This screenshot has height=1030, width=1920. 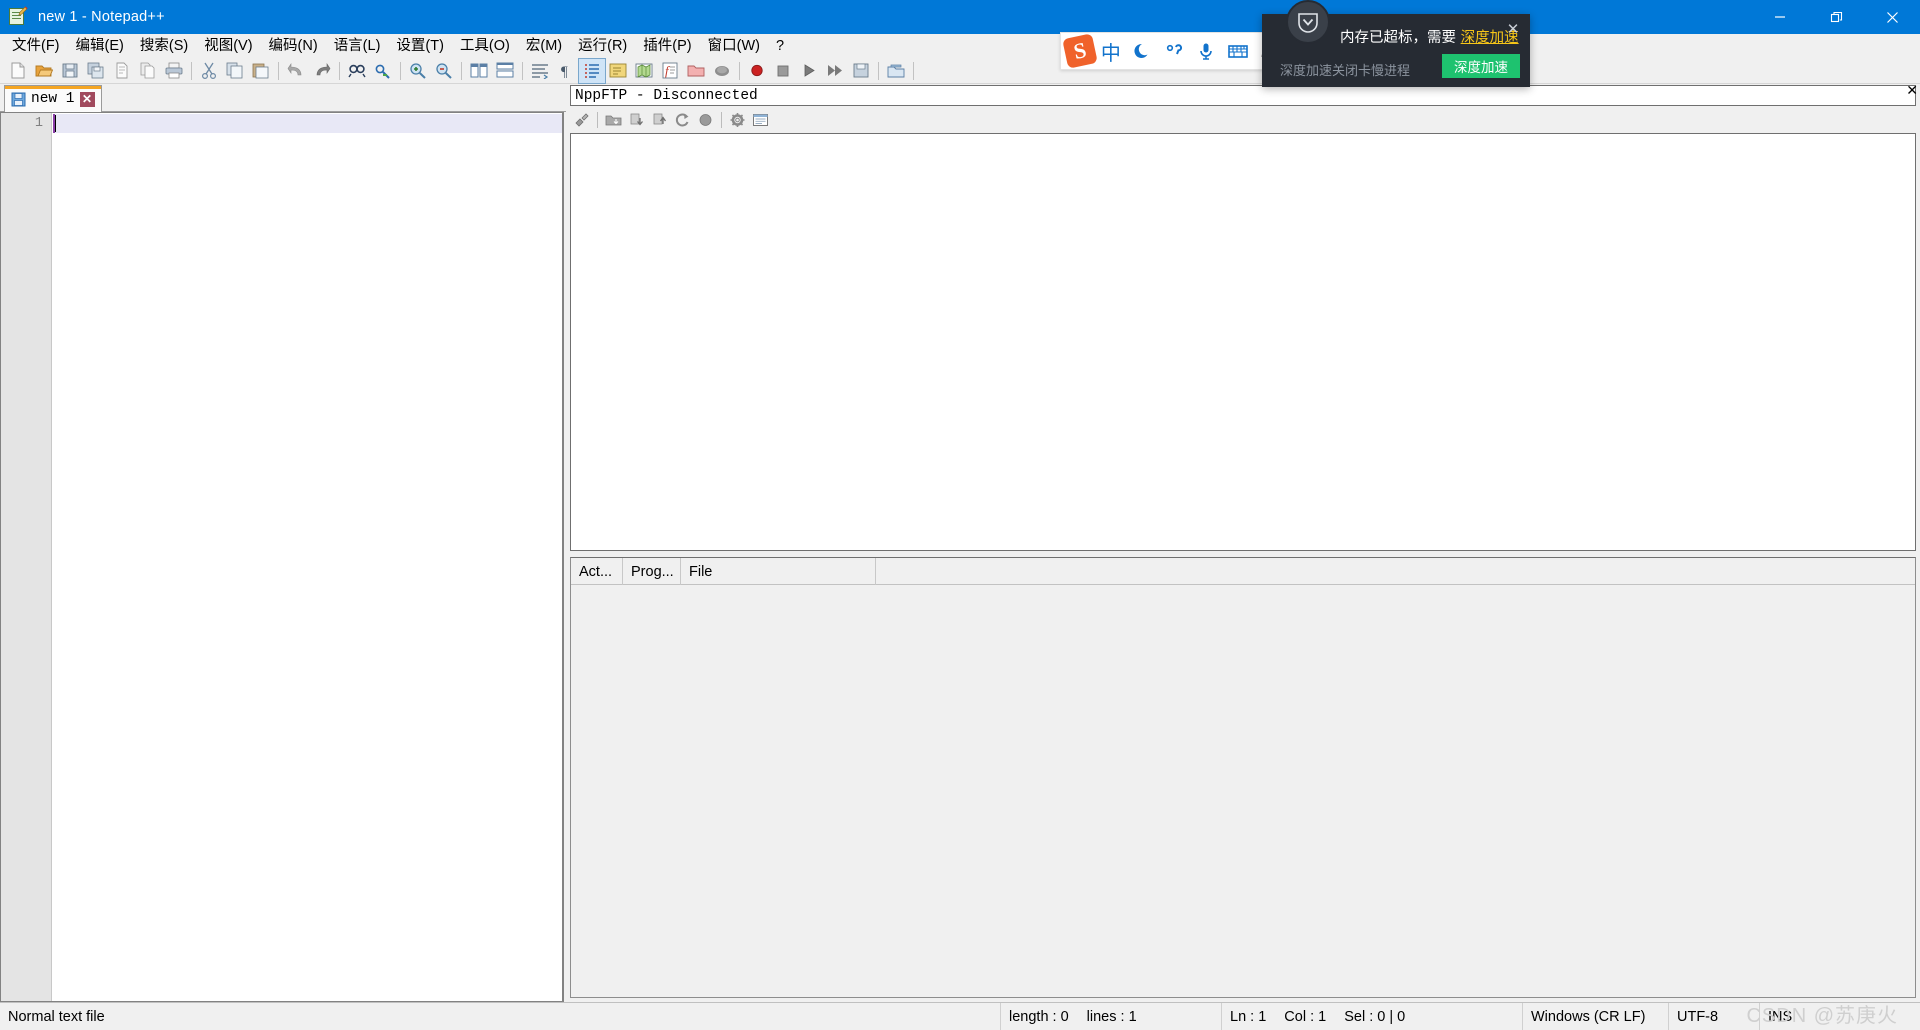 I want to click on menu-plugins: 插件(P), so click(x=667, y=46).